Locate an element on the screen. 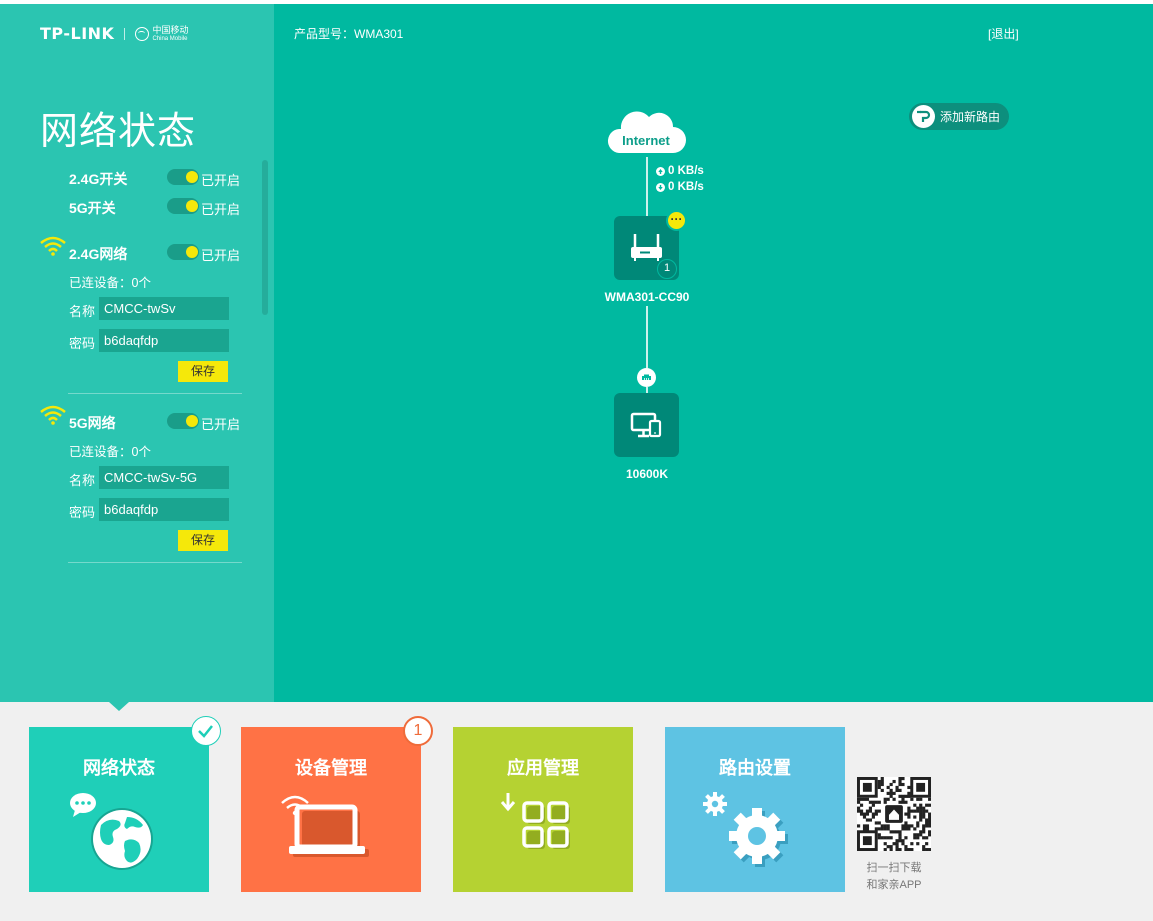 The image size is (1153, 921). tp-link-logo: TP-LINK is located at coordinates (77, 33).